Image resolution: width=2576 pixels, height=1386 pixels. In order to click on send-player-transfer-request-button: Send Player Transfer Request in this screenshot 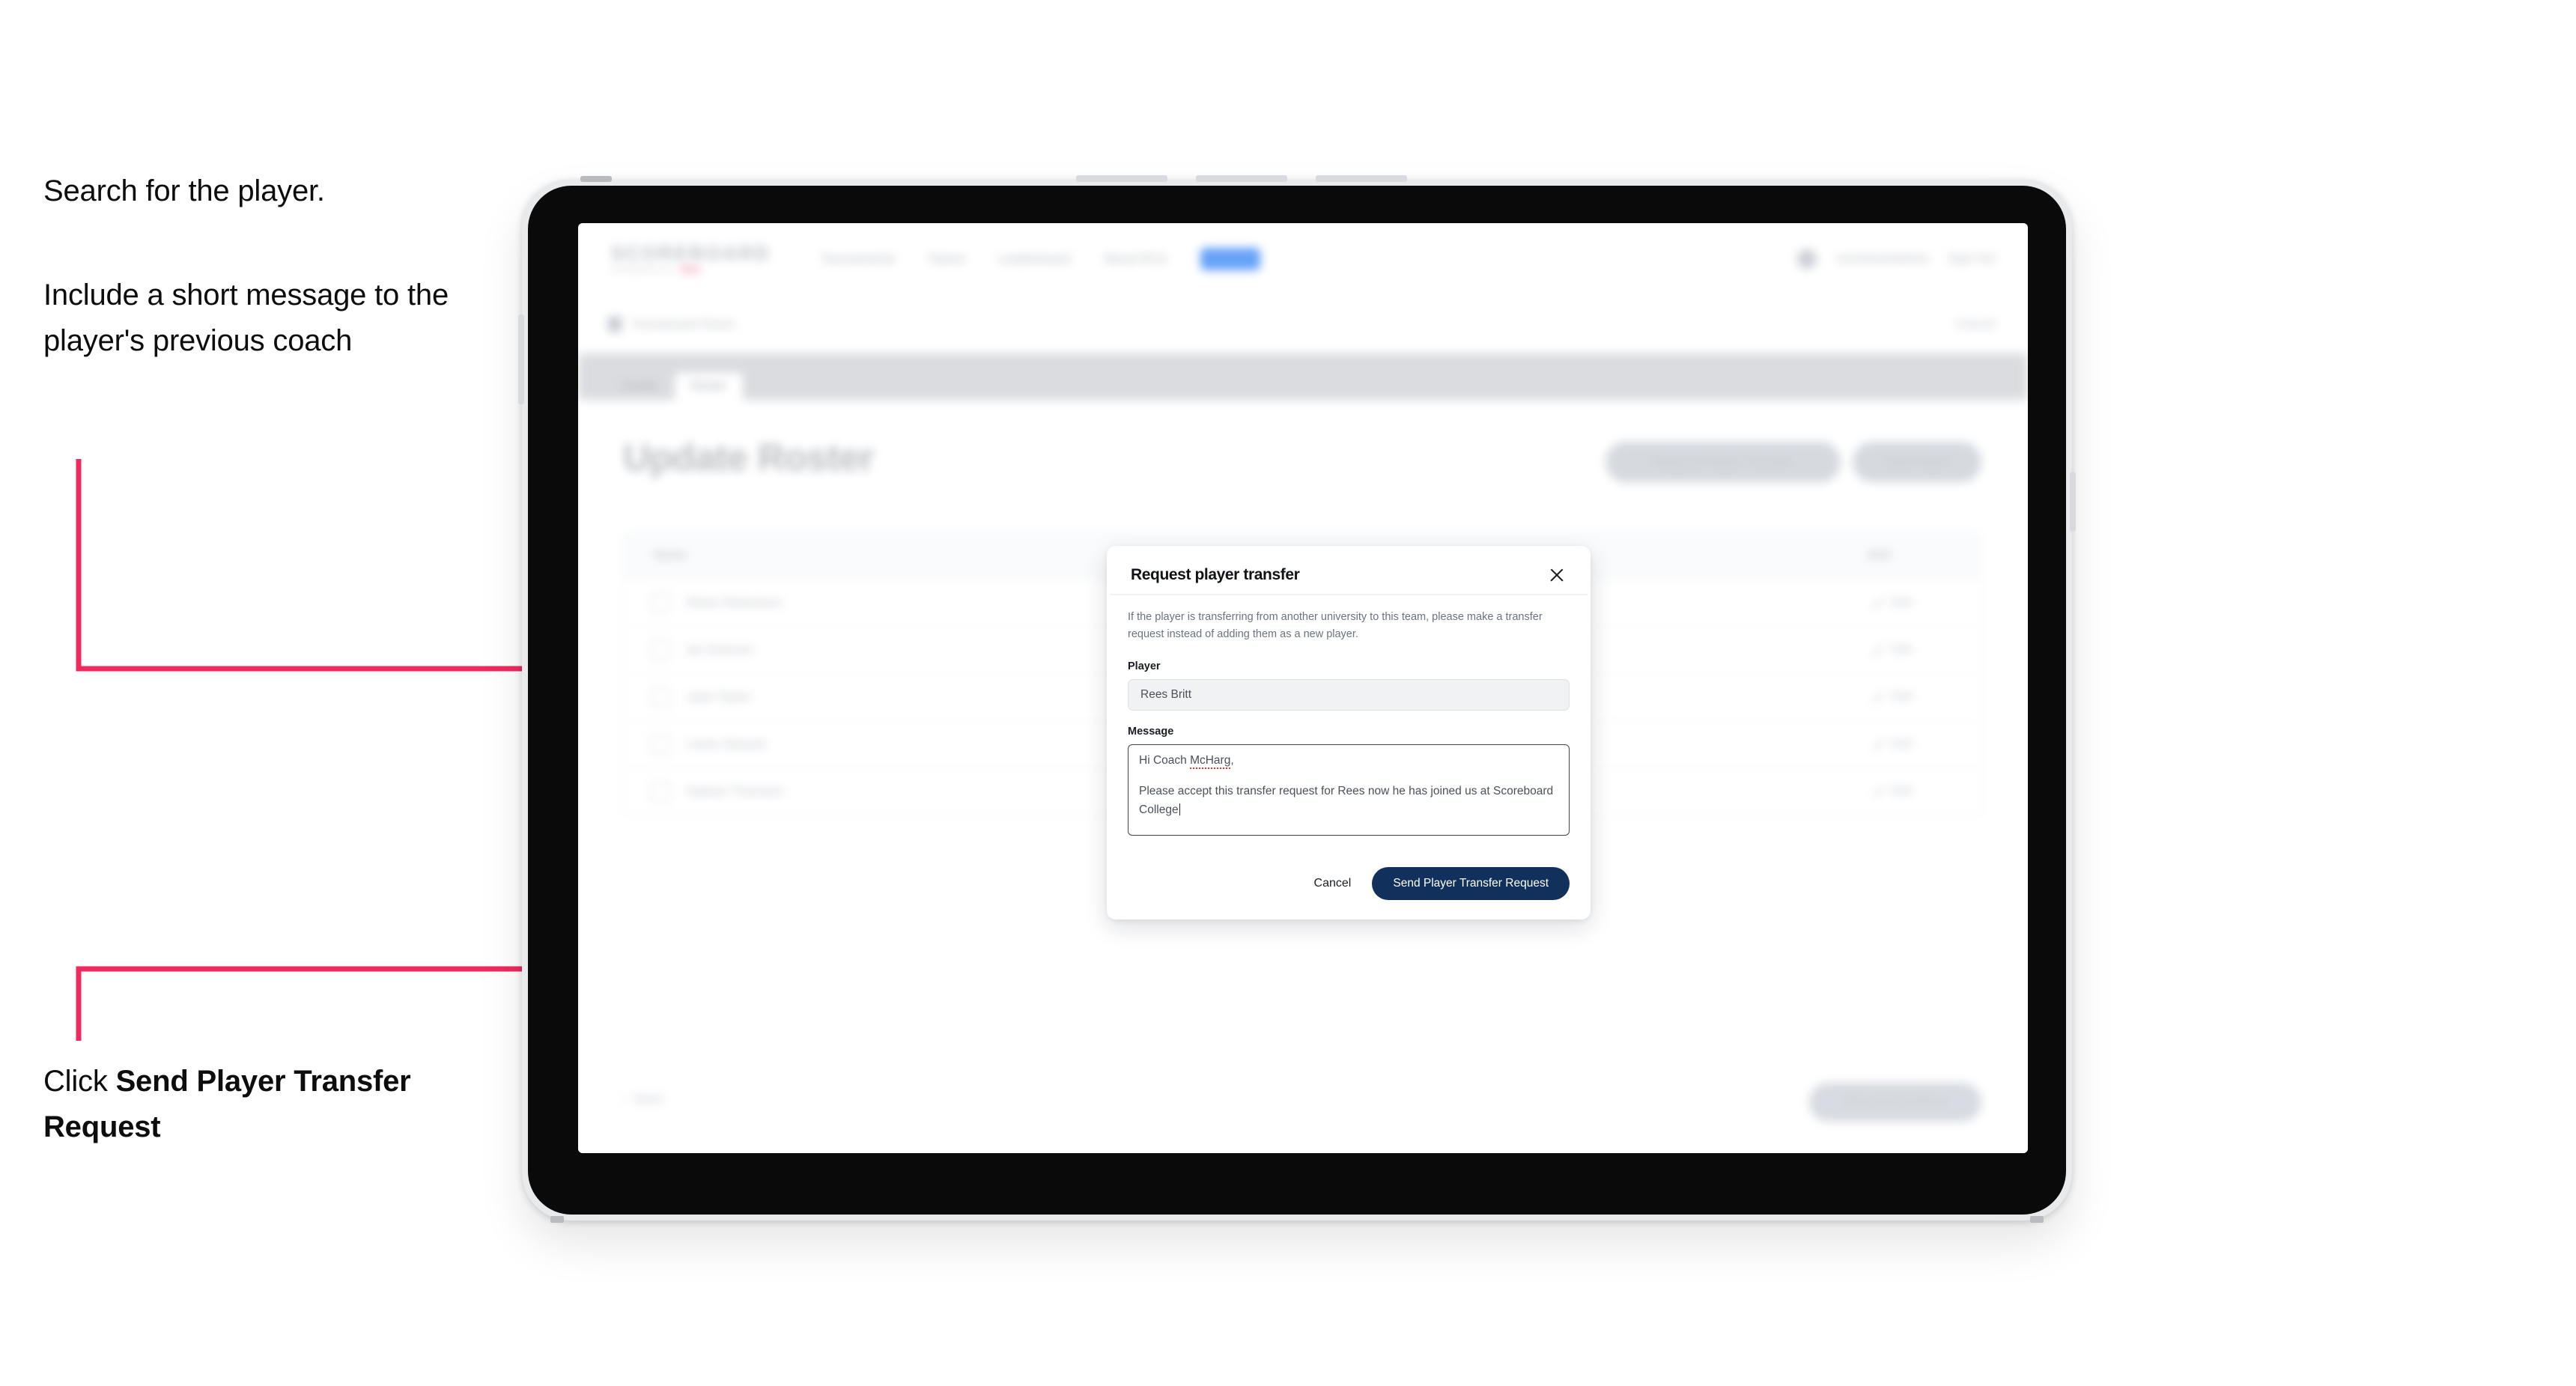, I will do `click(1471, 883)`.